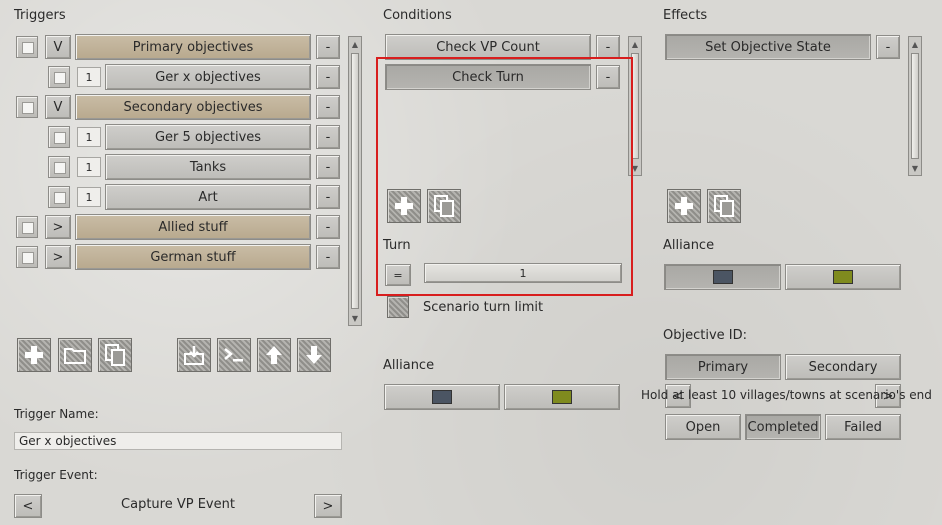 The height and width of the screenshot is (525, 942). What do you see at coordinates (705, 335) in the screenshot?
I see `objective-id-label: Objective ID:` at bounding box center [705, 335].